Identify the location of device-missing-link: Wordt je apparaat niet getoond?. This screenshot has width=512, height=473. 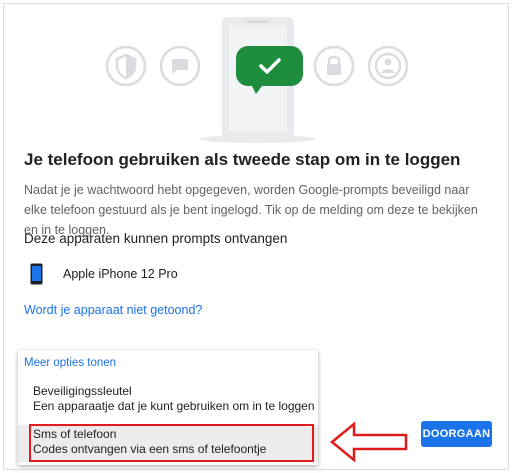
(113, 310).